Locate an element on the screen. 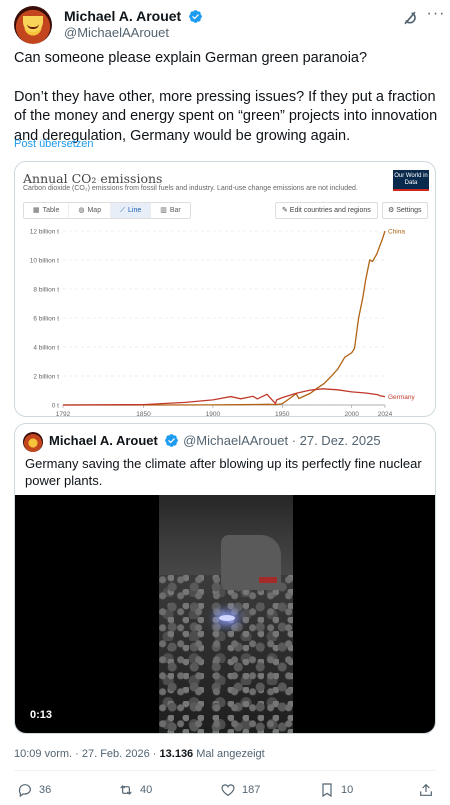  video-duration: 0:13 is located at coordinates (41, 715).